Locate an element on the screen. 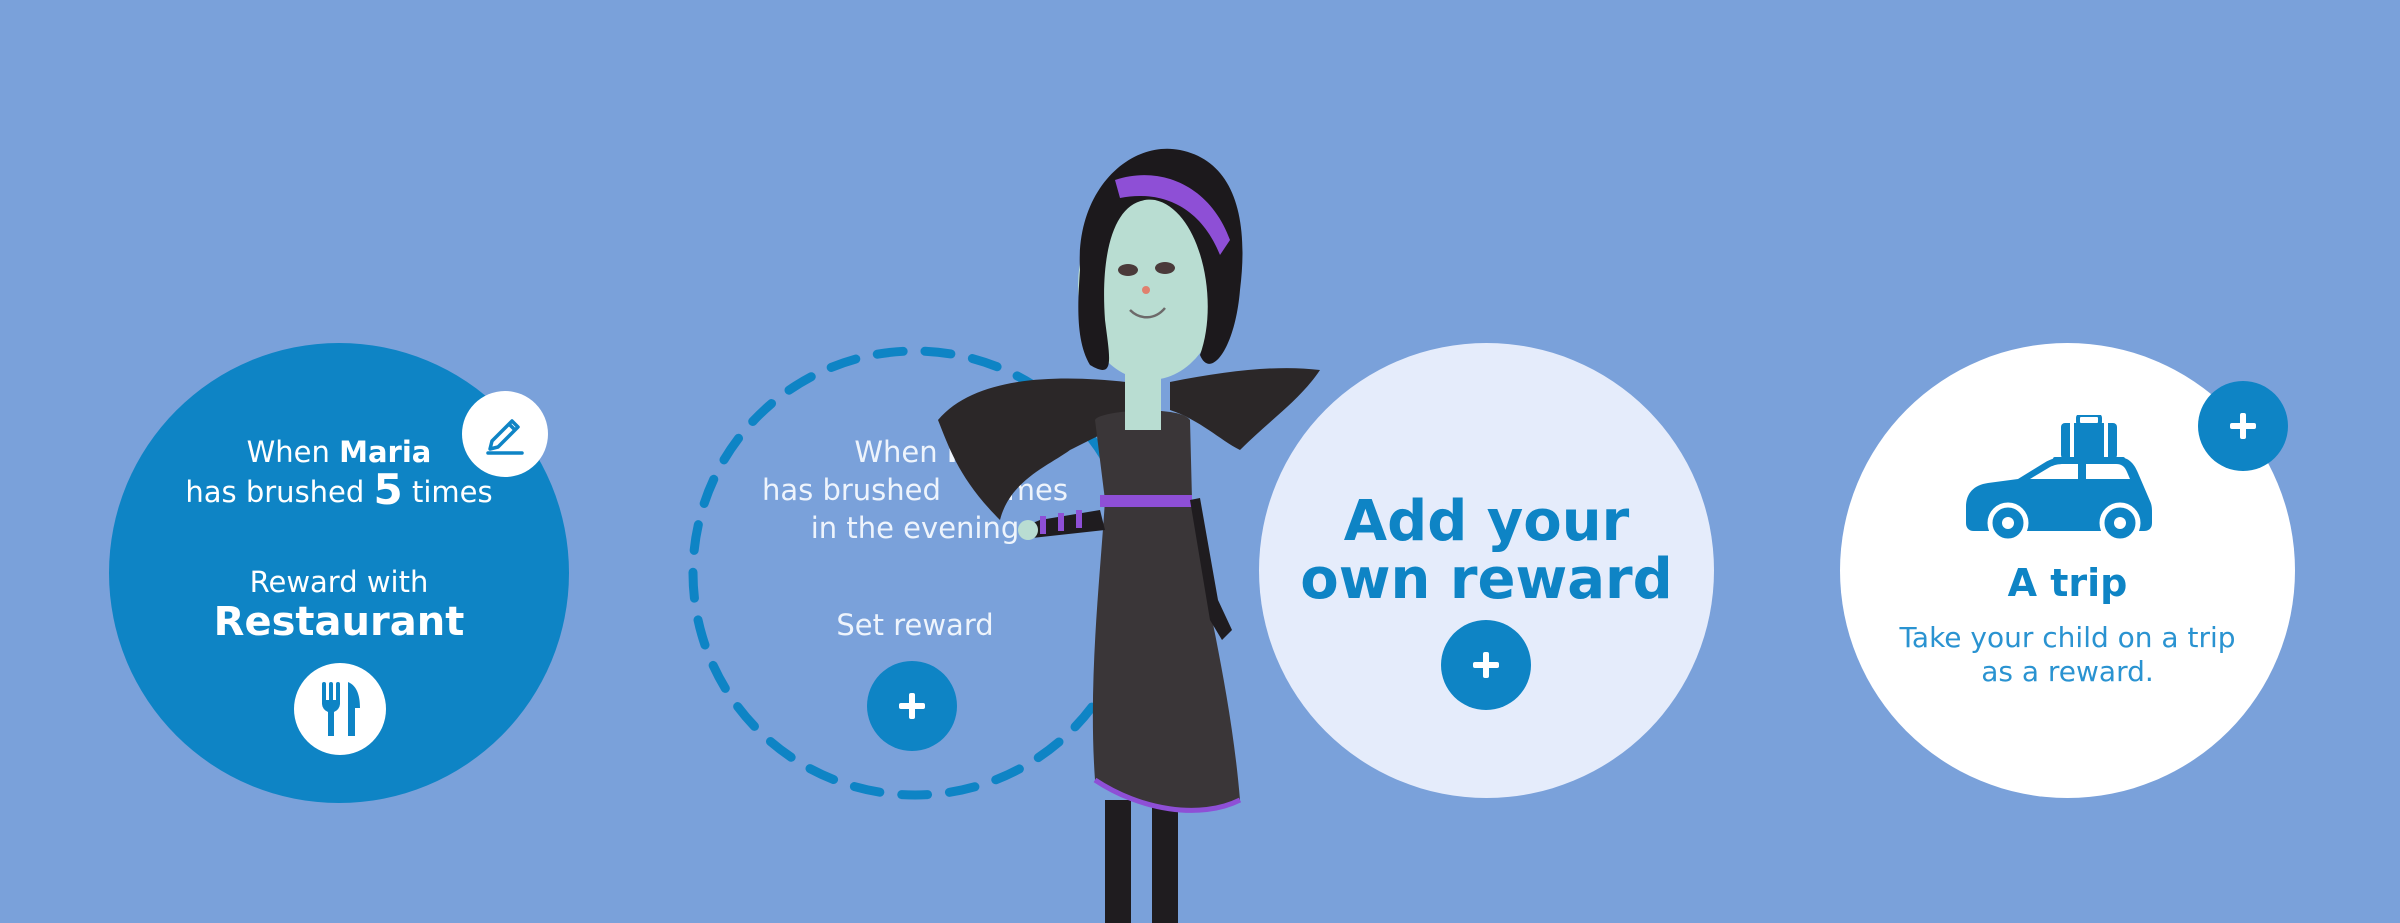  add-custom-reward-button is located at coordinates (1486, 665).